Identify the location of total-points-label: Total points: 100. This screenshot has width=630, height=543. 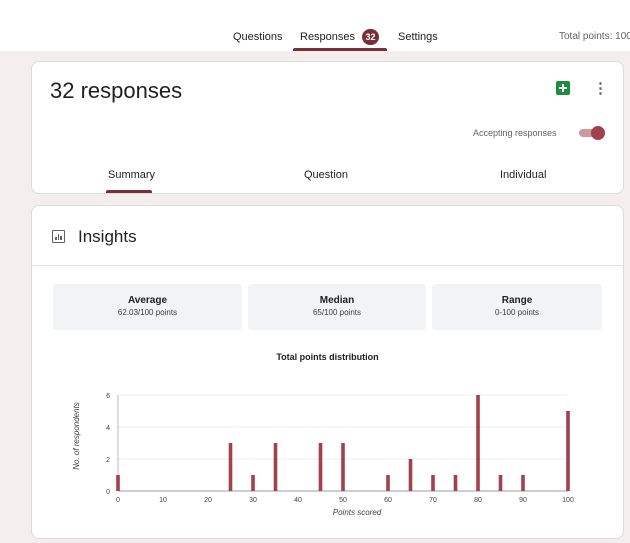
(594, 36).